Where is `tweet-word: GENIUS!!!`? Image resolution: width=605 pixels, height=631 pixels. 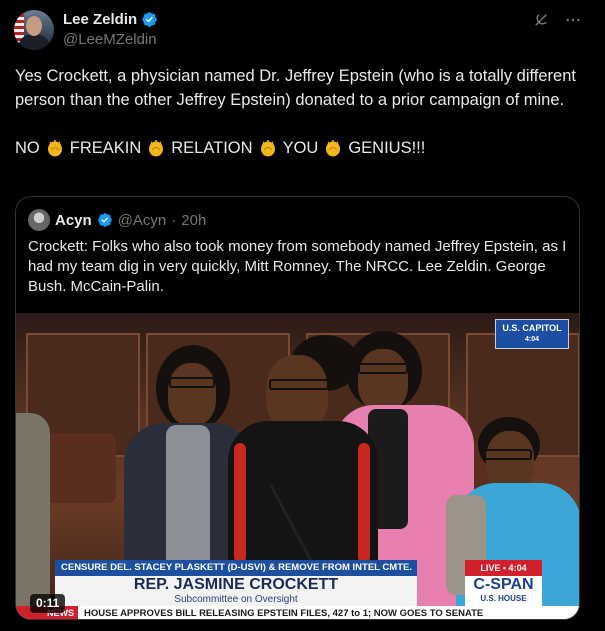 tweet-word: GENIUS!!! is located at coordinates (387, 148).